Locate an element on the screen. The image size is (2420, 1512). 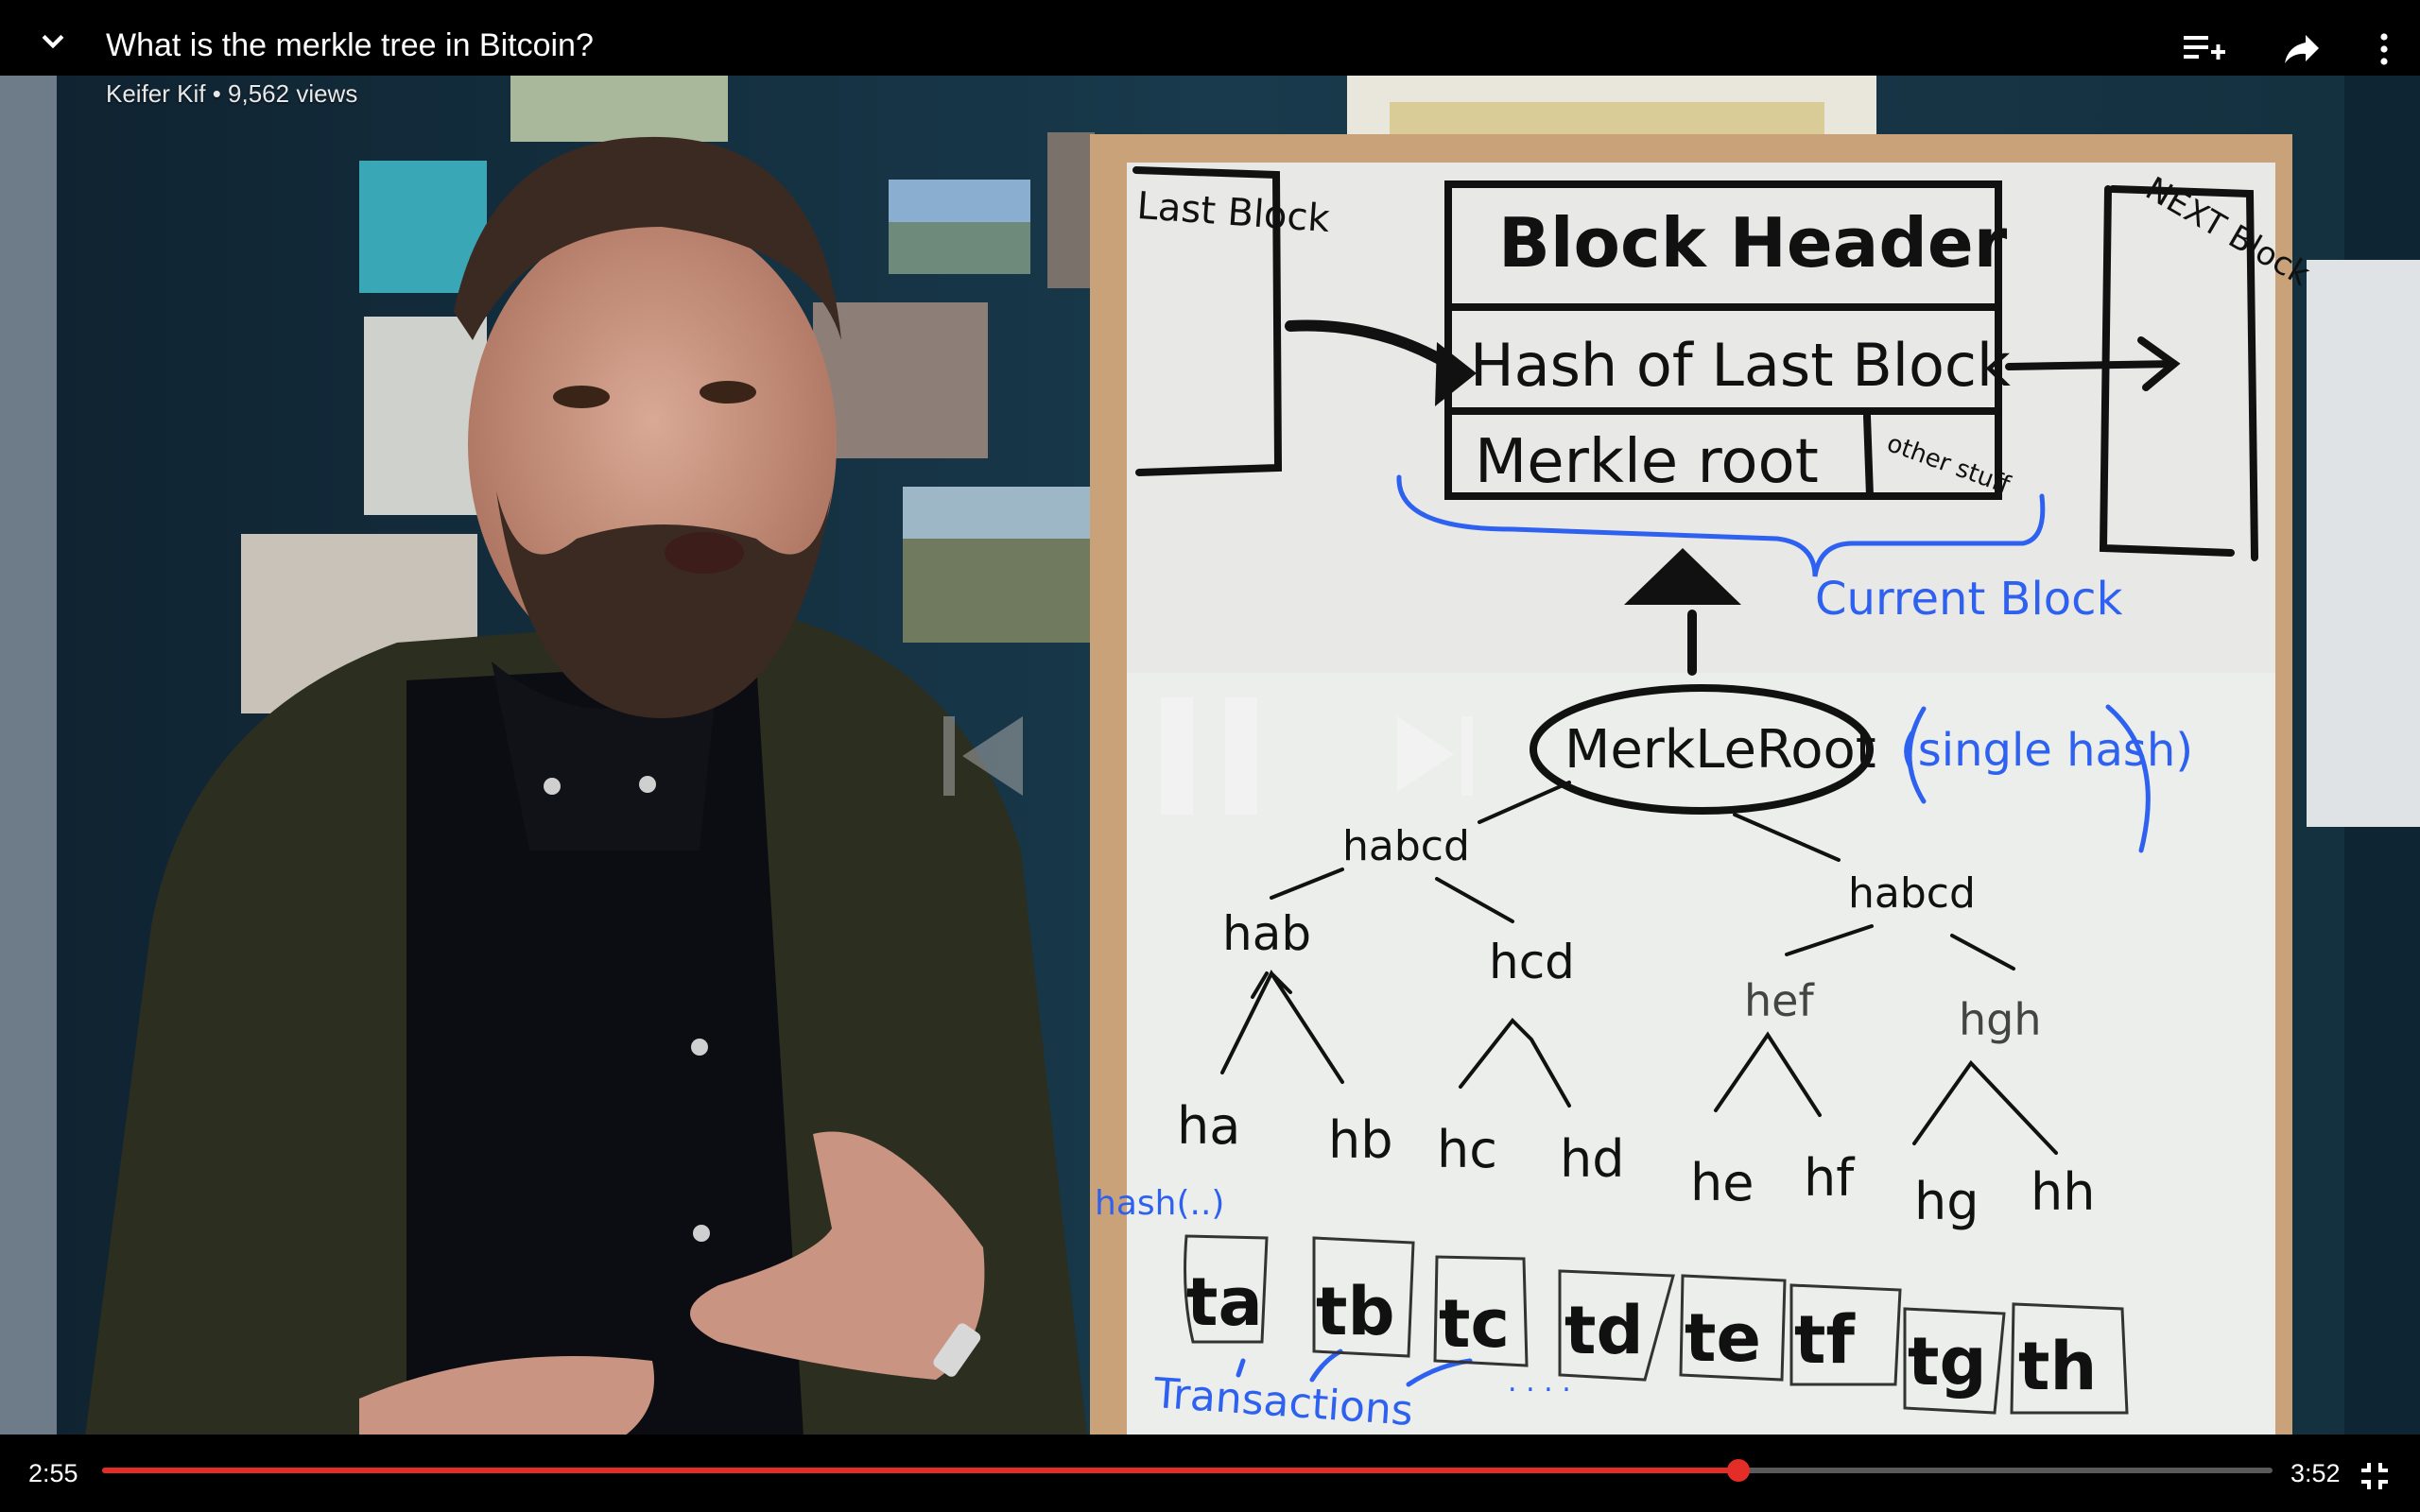
hash-ha: ha is located at coordinates (1208, 1126).